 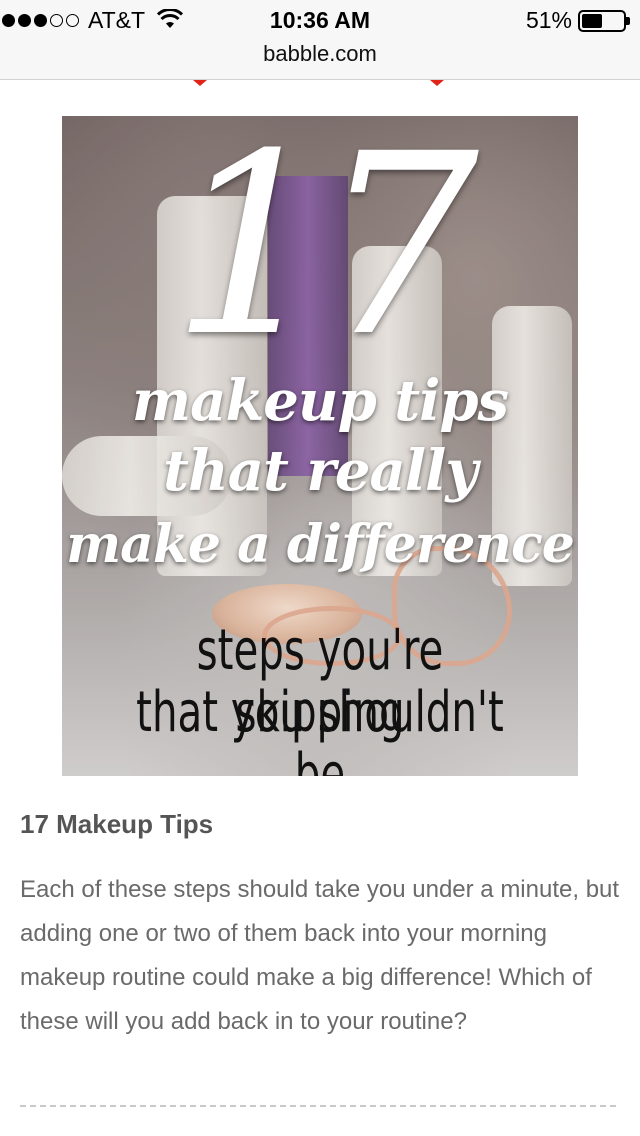 What do you see at coordinates (604, 21) in the screenshot?
I see `battery-icon` at bounding box center [604, 21].